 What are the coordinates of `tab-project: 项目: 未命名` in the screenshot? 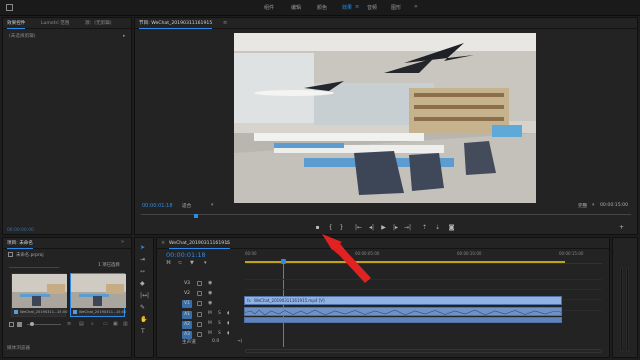 It's located at (20, 243).